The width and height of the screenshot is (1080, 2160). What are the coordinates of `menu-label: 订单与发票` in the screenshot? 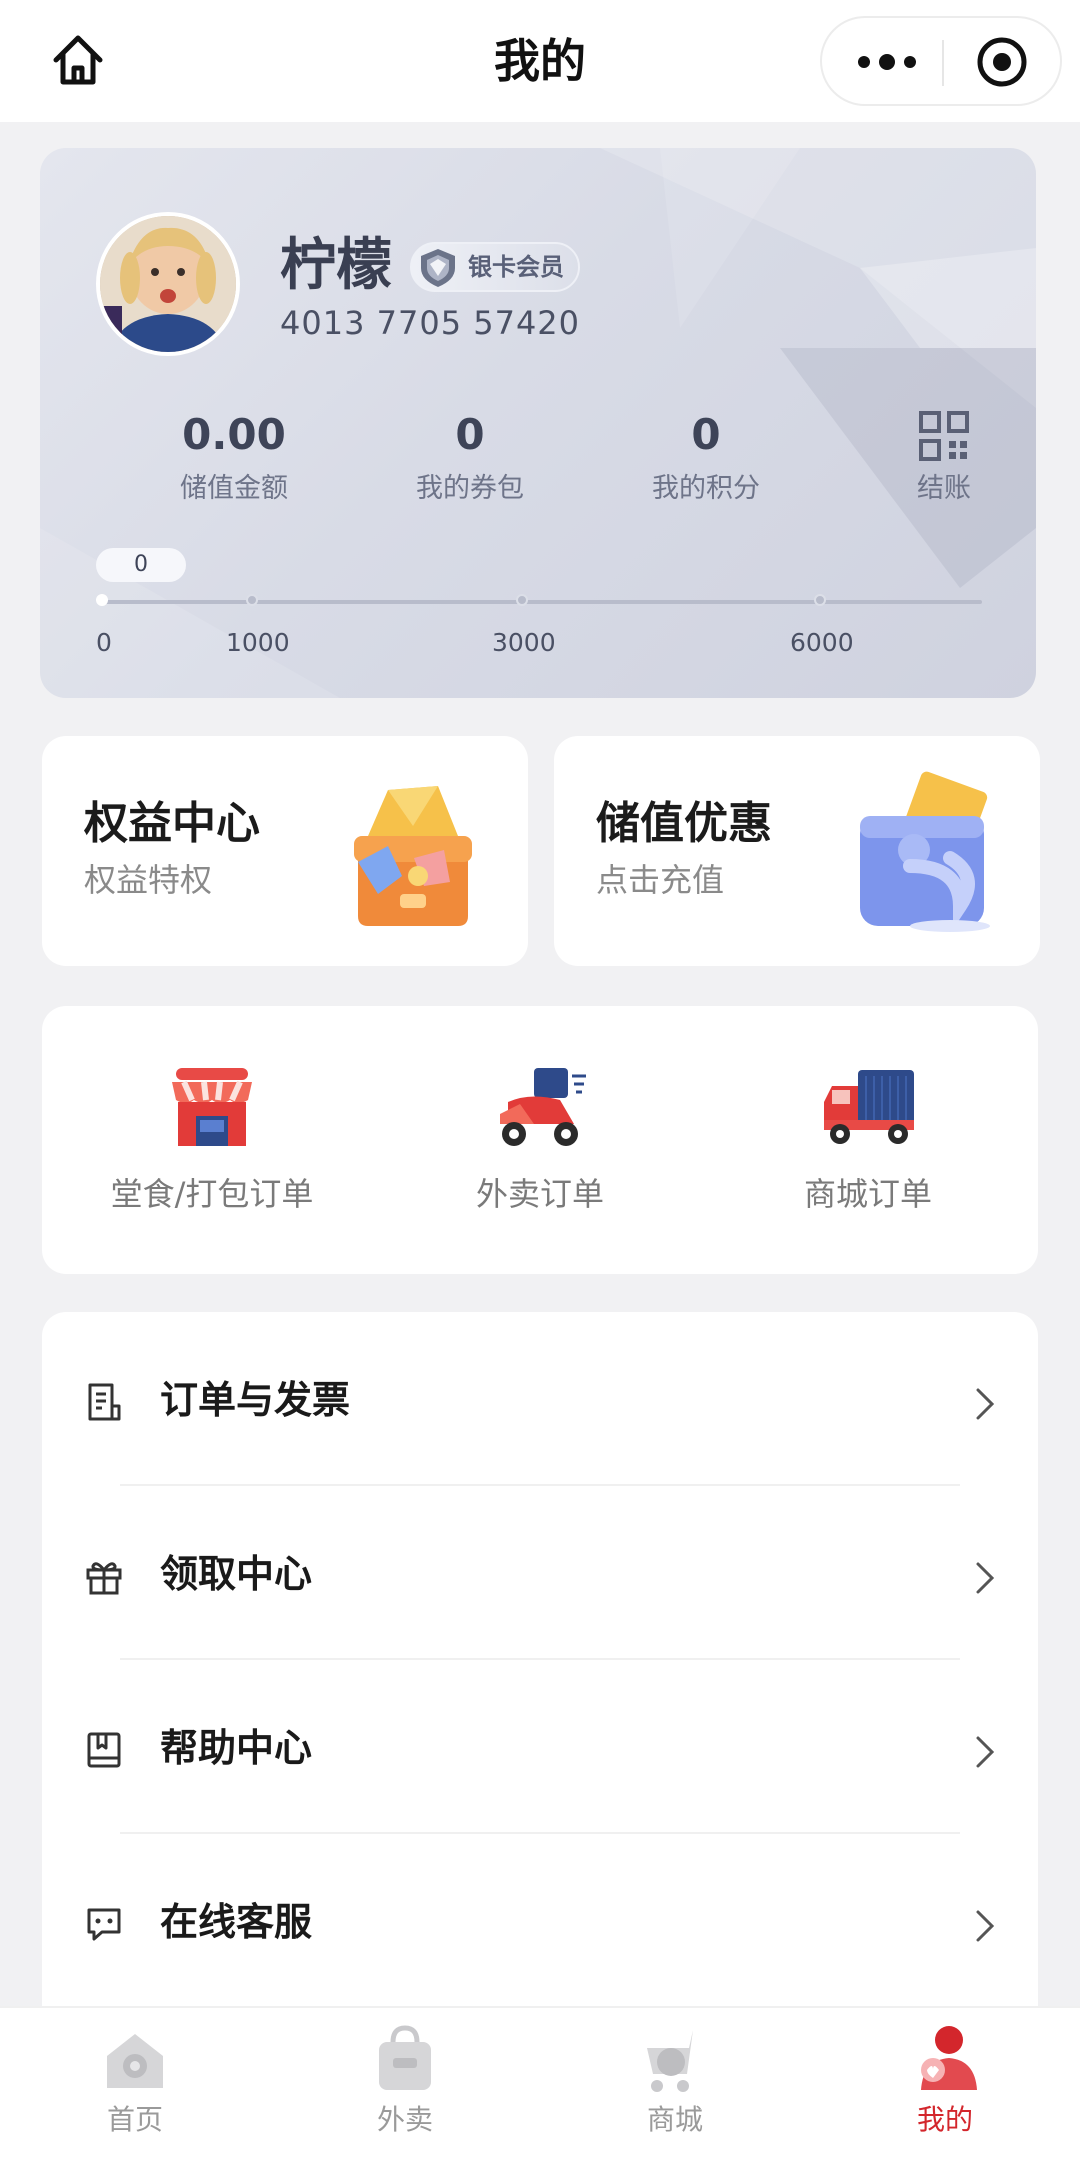 It's located at (255, 1400).